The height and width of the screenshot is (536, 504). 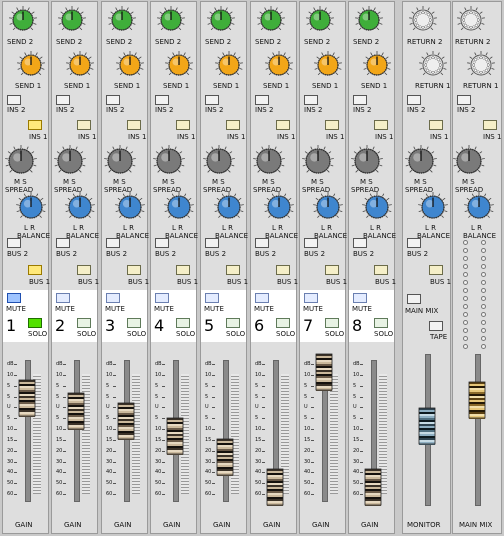 I want to click on monitor-fader-cap, so click(x=427, y=426).